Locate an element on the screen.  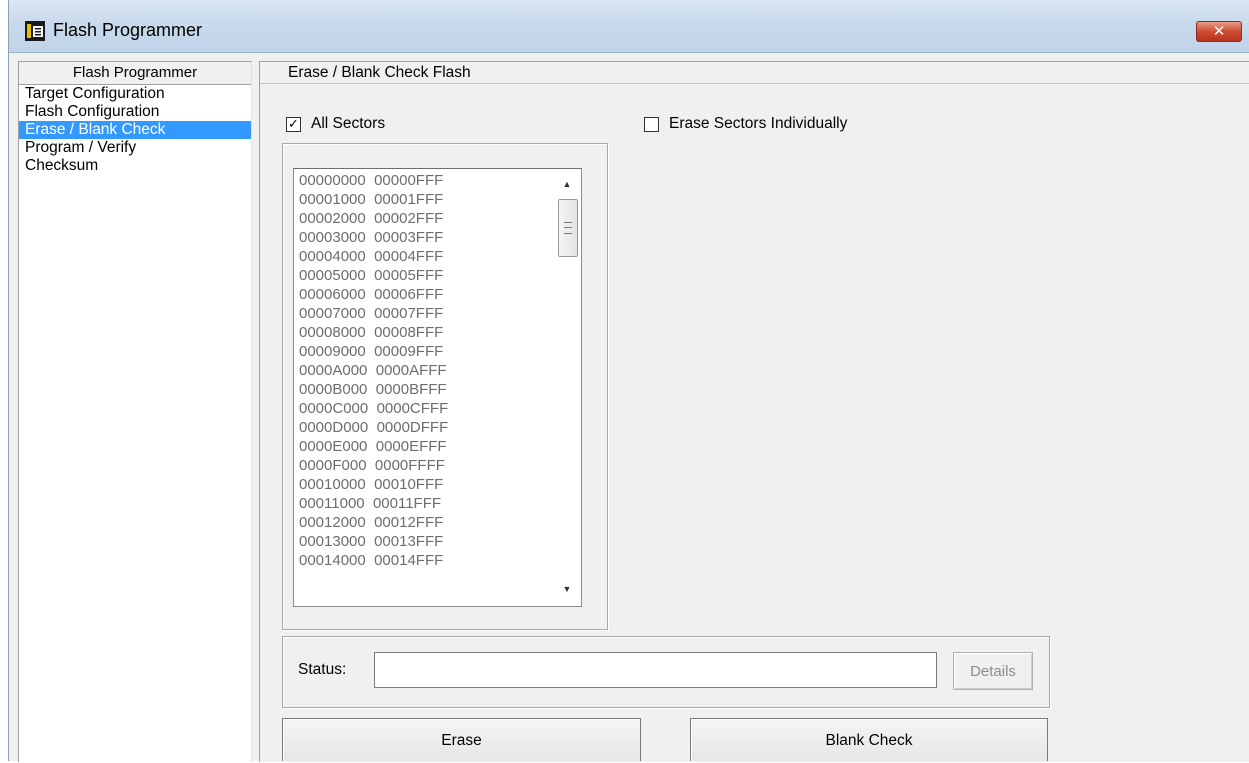
close-icon: ✕ is located at coordinates (1219, 31).